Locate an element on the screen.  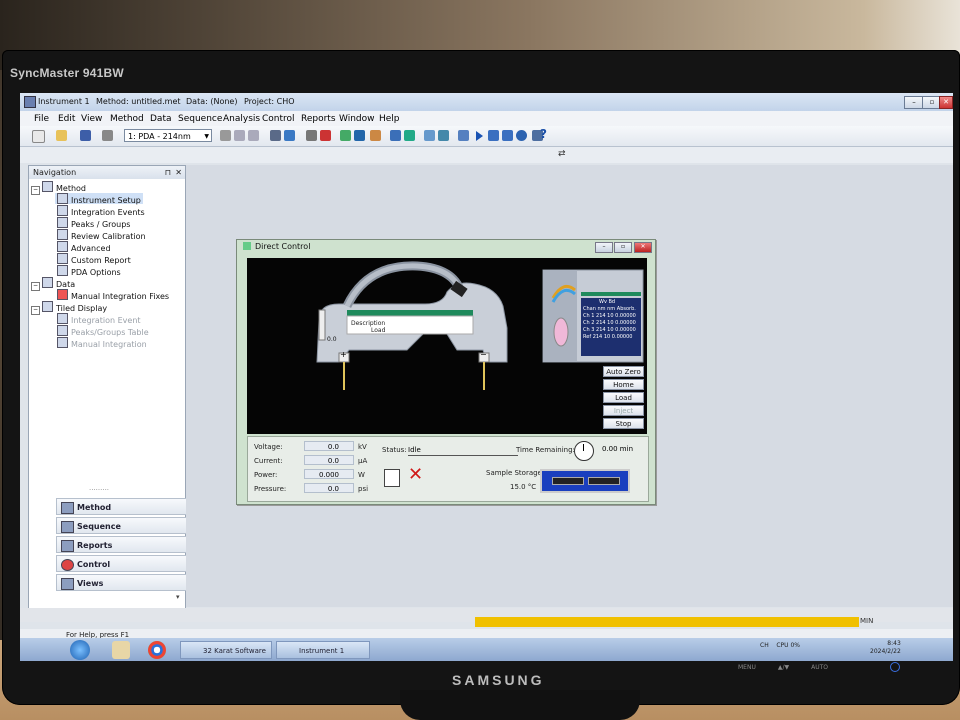
calibrate-icon is located at coordinates (409, 135).